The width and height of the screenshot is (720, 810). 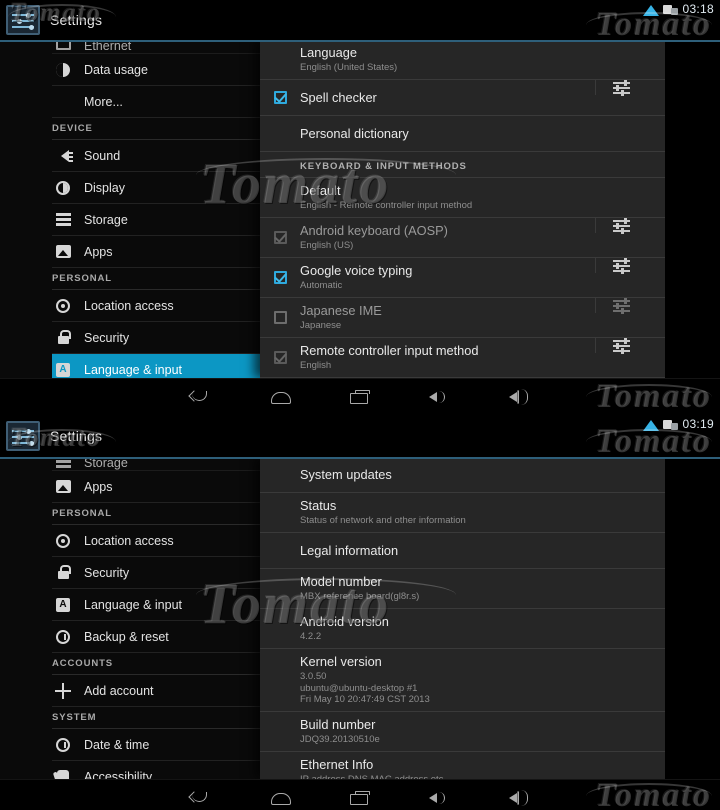 I want to click on clock-icon, so click(x=63, y=745).